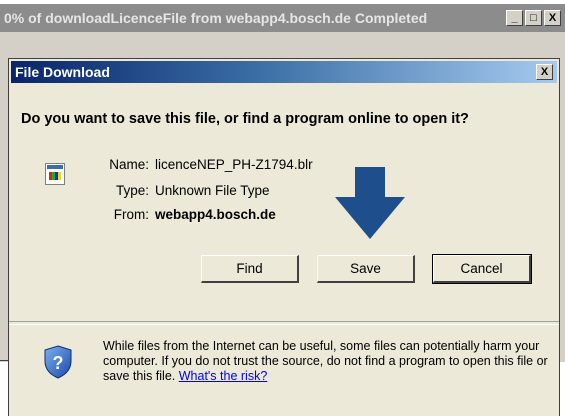  What do you see at coordinates (284, 72) in the screenshot?
I see `dialog-titlebar: File Download X` at bounding box center [284, 72].